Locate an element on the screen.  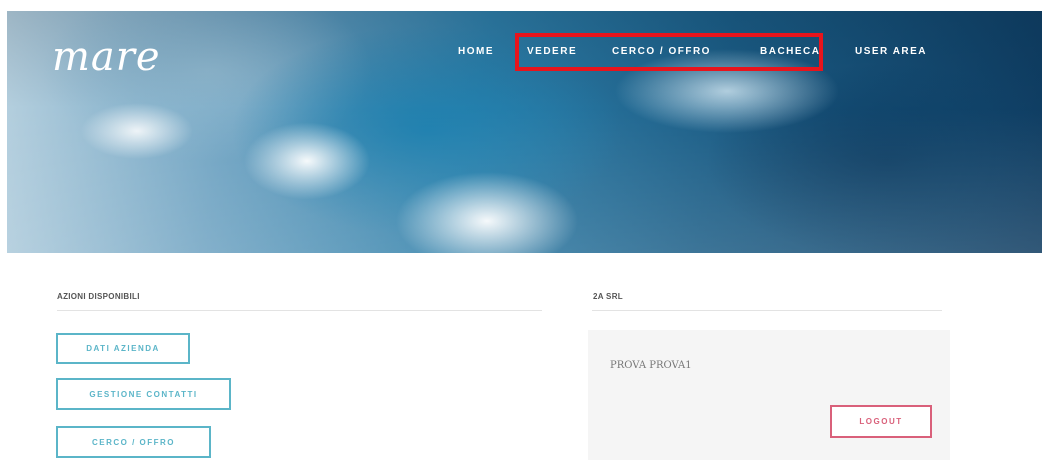
company-user-name: PROVA PROVA1 is located at coordinates (651, 365).